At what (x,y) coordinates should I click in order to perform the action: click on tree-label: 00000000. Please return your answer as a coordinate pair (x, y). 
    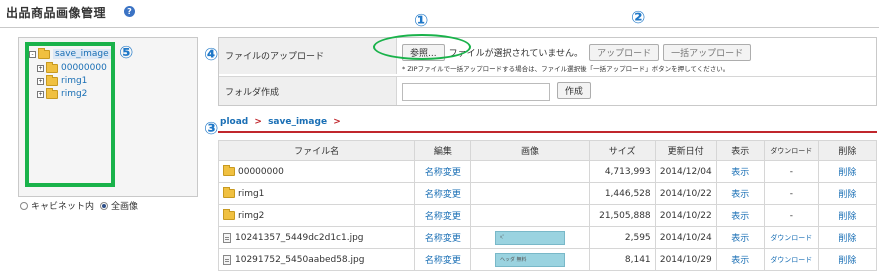
    Looking at the image, I should click on (84, 68).